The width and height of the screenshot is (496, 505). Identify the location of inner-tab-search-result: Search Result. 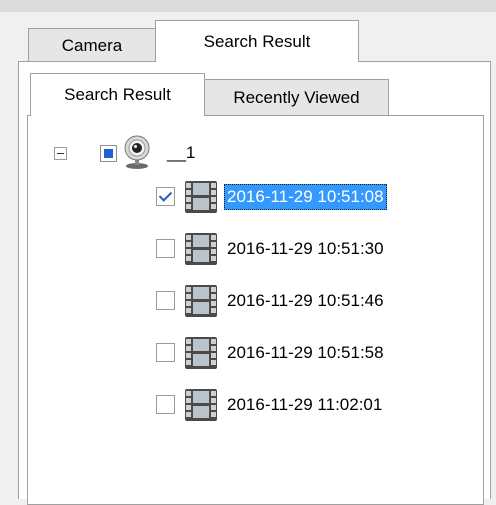
(117, 94).